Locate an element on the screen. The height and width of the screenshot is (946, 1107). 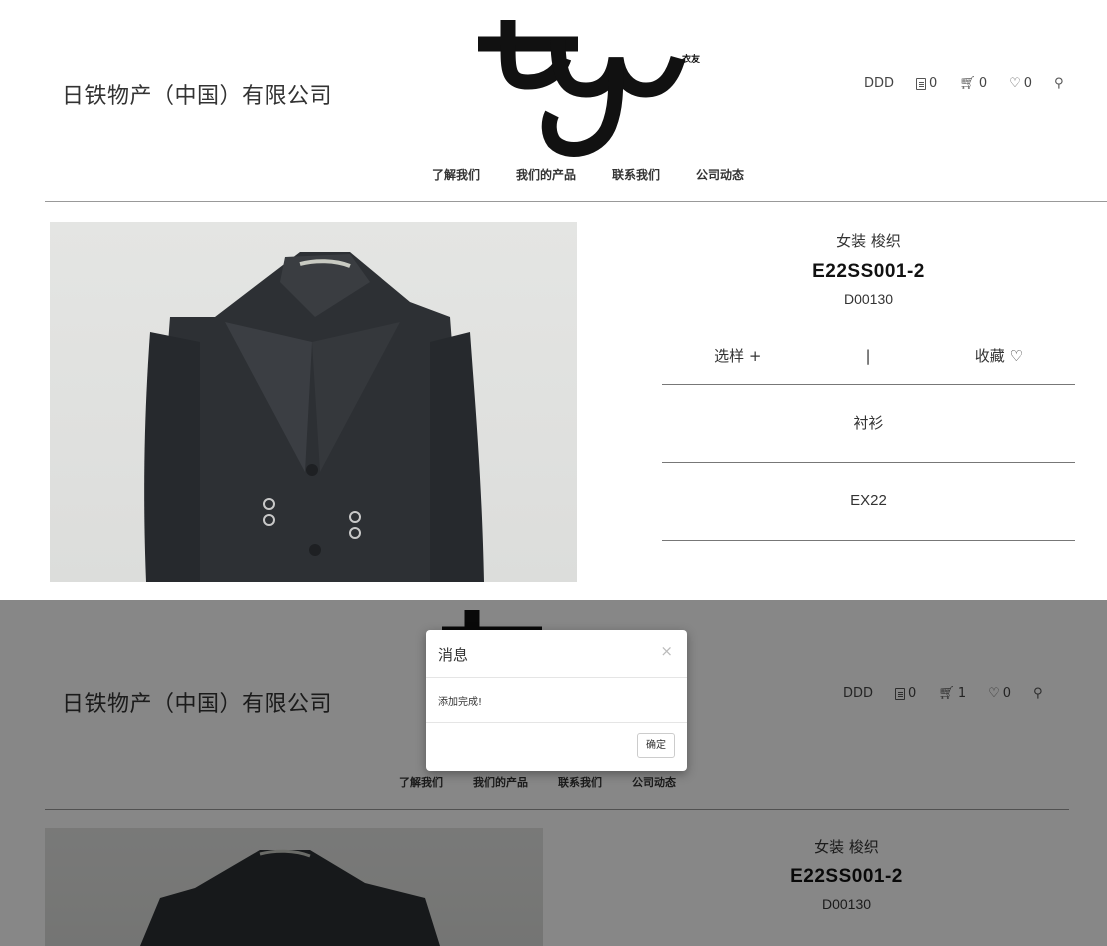
product-sub-code: D00130 is located at coordinates (868, 299).